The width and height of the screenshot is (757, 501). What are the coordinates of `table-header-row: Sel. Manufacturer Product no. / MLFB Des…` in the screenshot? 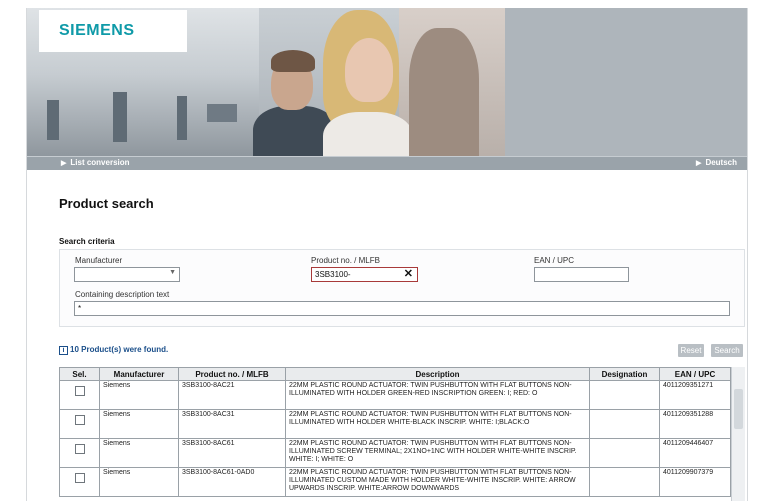 It's located at (395, 374).